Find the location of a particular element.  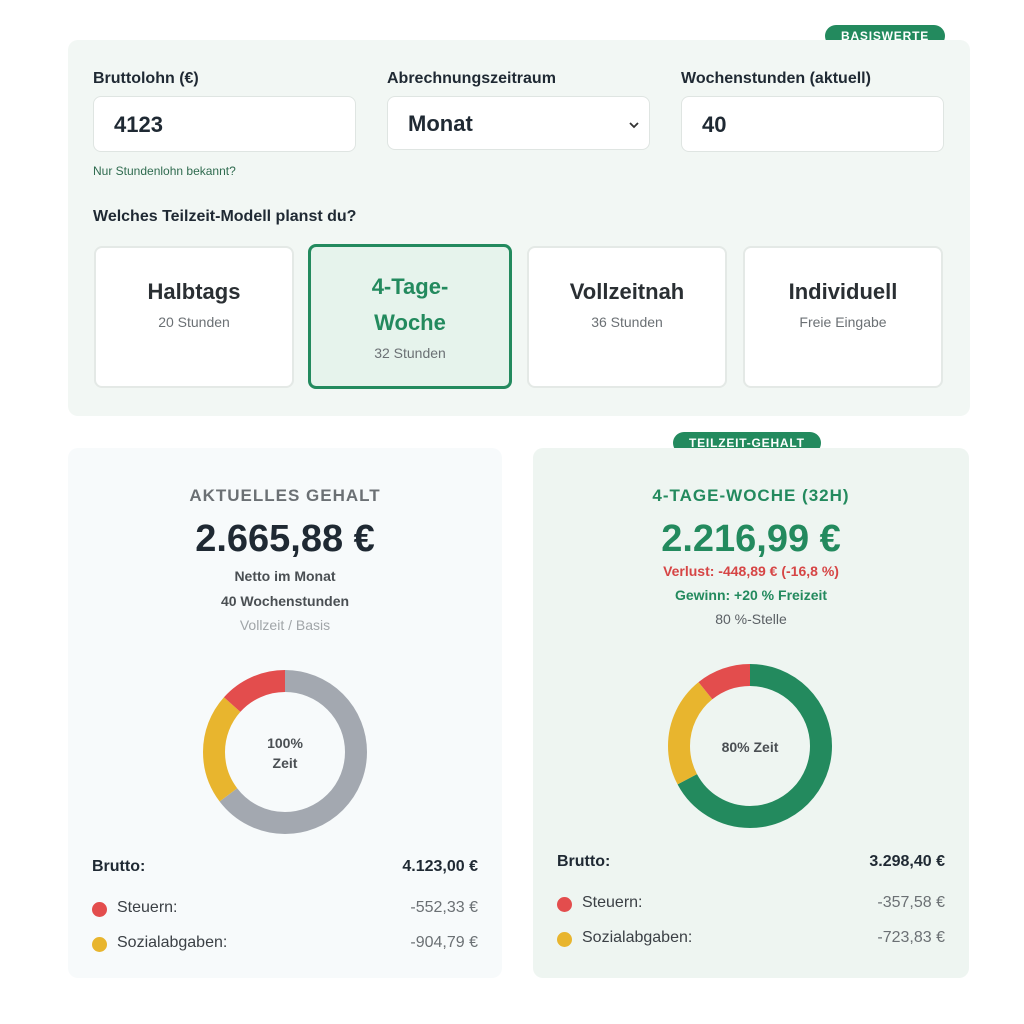

social-row-value: -723,83 € is located at coordinates (911, 937).